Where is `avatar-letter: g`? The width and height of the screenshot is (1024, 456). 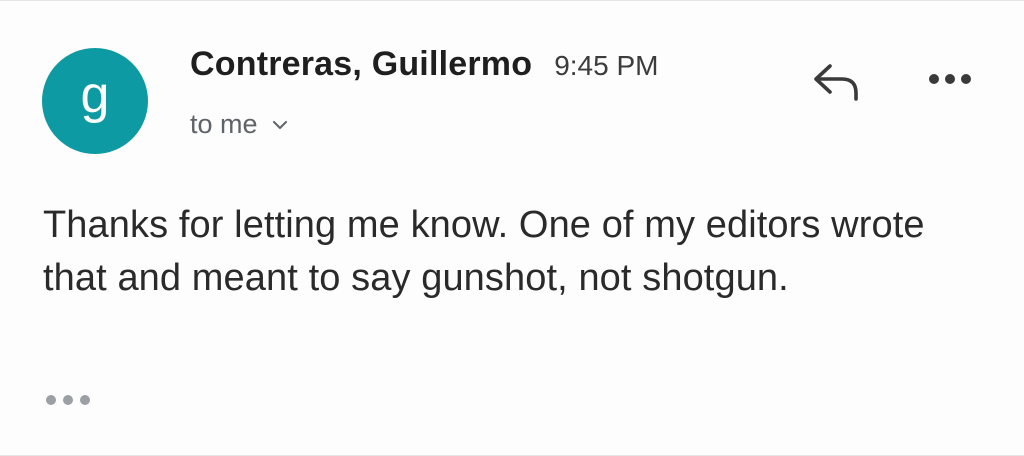 avatar-letter: g is located at coordinates (95, 95).